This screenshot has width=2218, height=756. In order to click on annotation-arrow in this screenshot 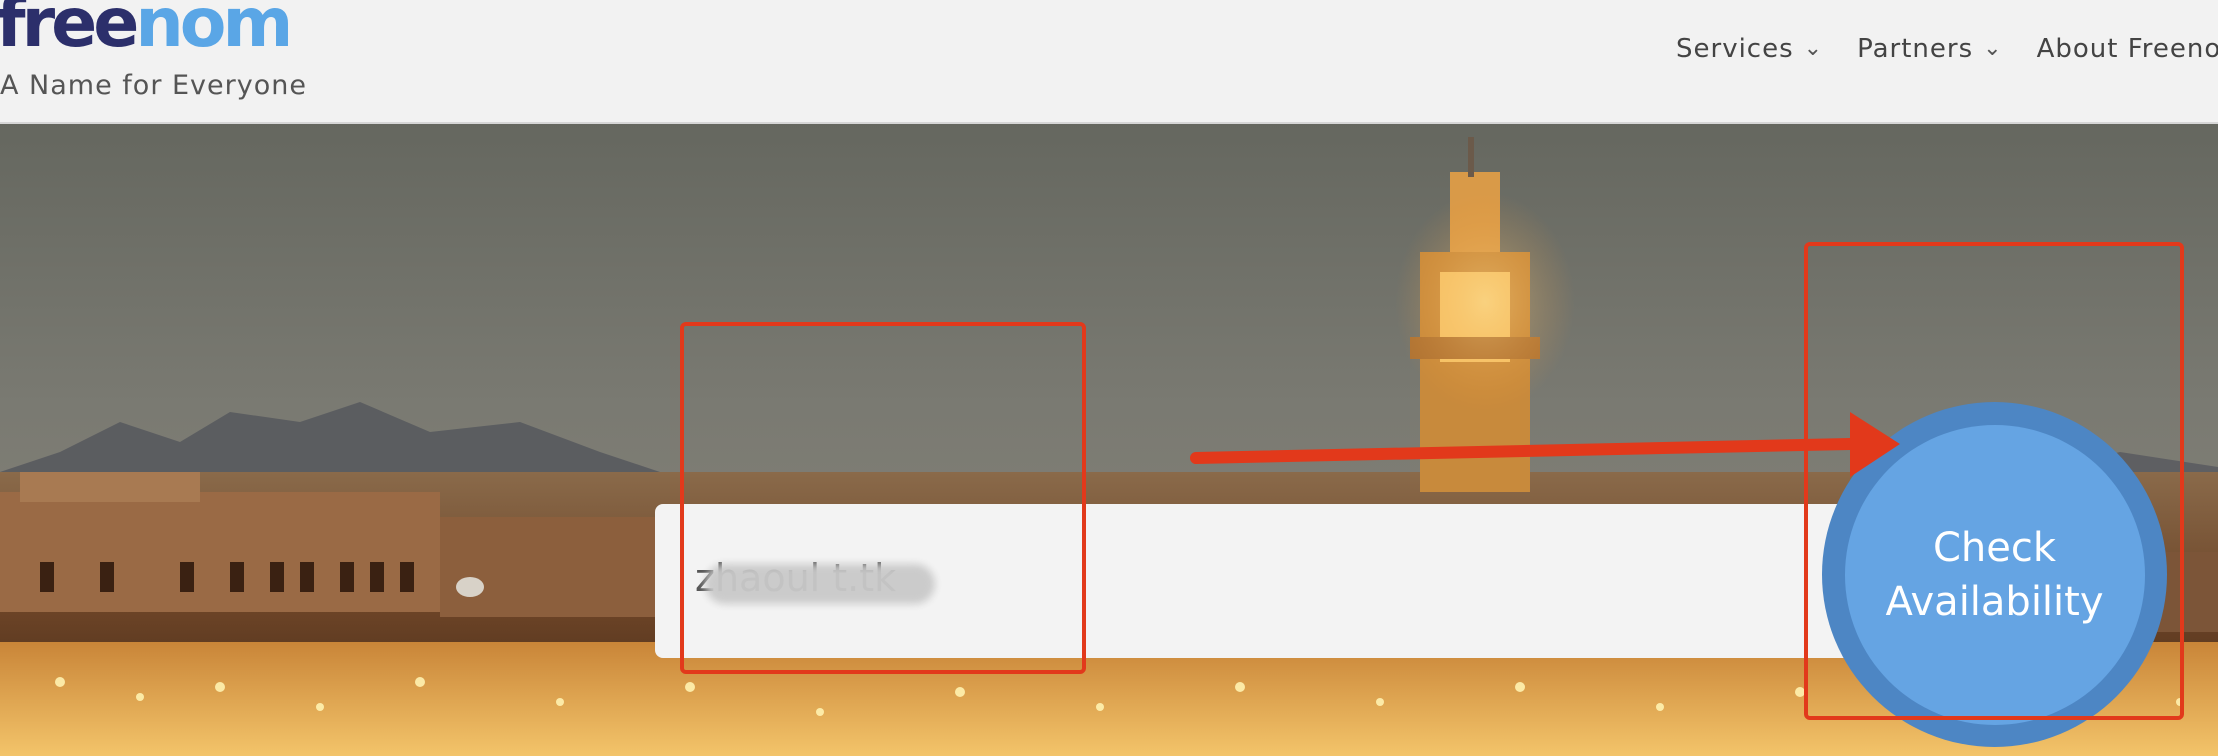, I will do `click(1545, 444)`.